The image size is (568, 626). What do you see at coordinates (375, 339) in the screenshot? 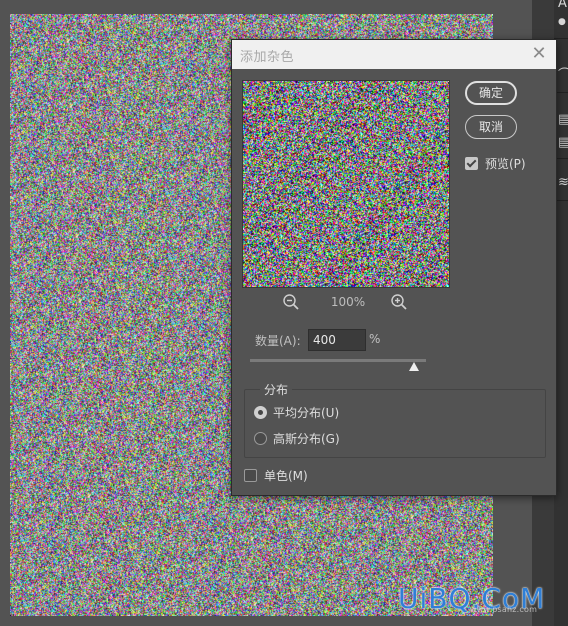
I see `amount-unit: %` at bounding box center [375, 339].